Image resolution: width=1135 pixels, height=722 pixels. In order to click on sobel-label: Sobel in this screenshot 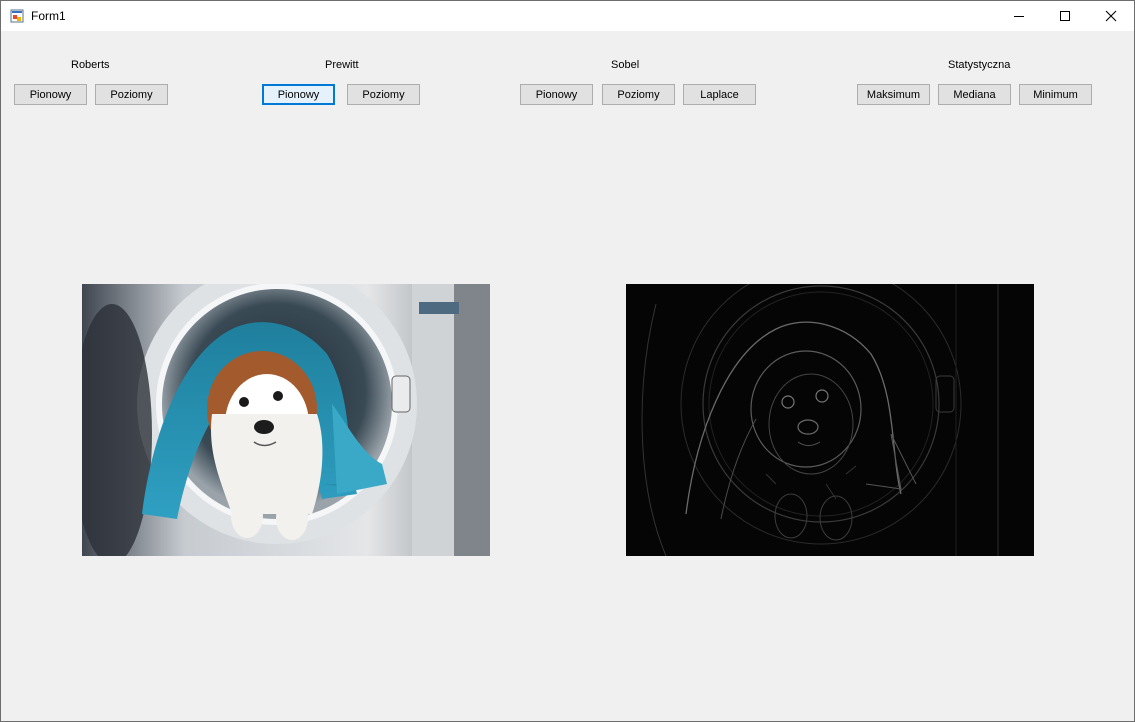, I will do `click(625, 65)`.